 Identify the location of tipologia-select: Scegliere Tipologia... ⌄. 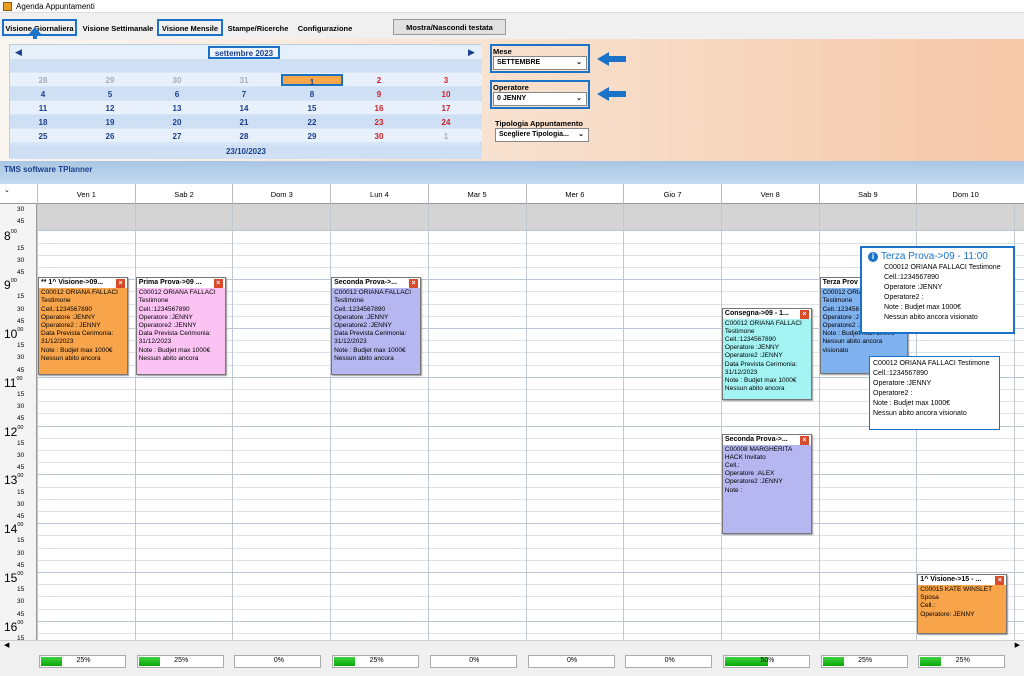
(542, 135).